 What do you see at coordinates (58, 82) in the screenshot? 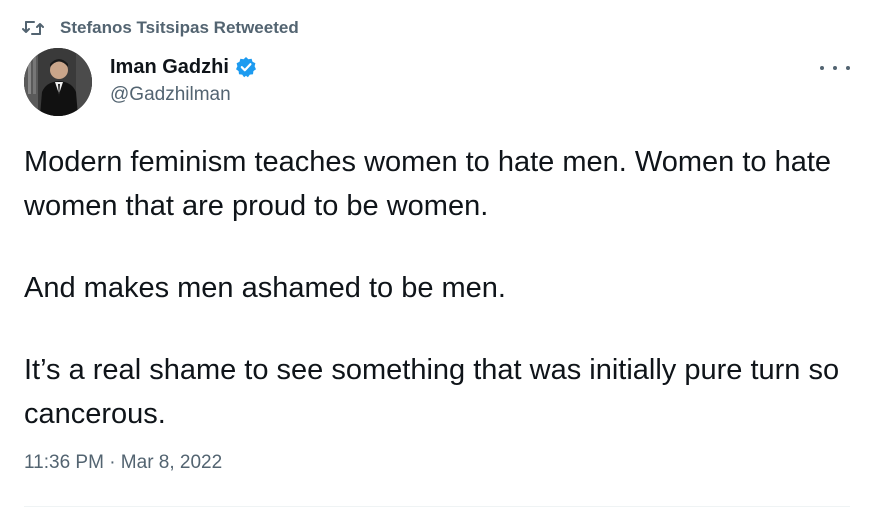
I see `avatar` at bounding box center [58, 82].